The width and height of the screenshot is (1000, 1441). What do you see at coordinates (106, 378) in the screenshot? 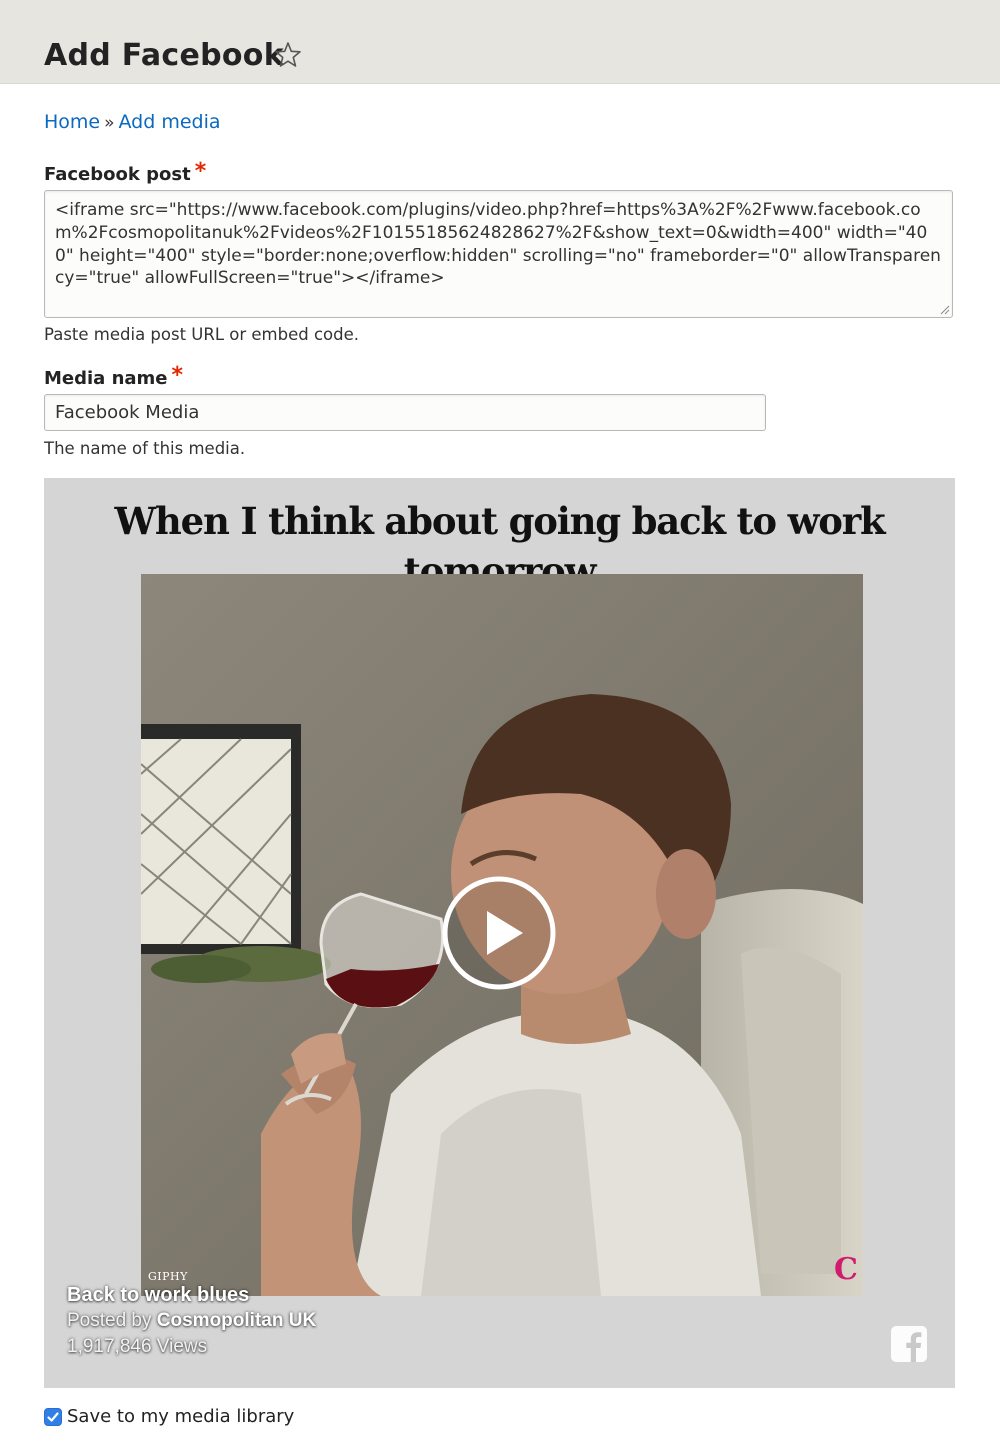
I see `media-name-label-text: Media name` at bounding box center [106, 378].